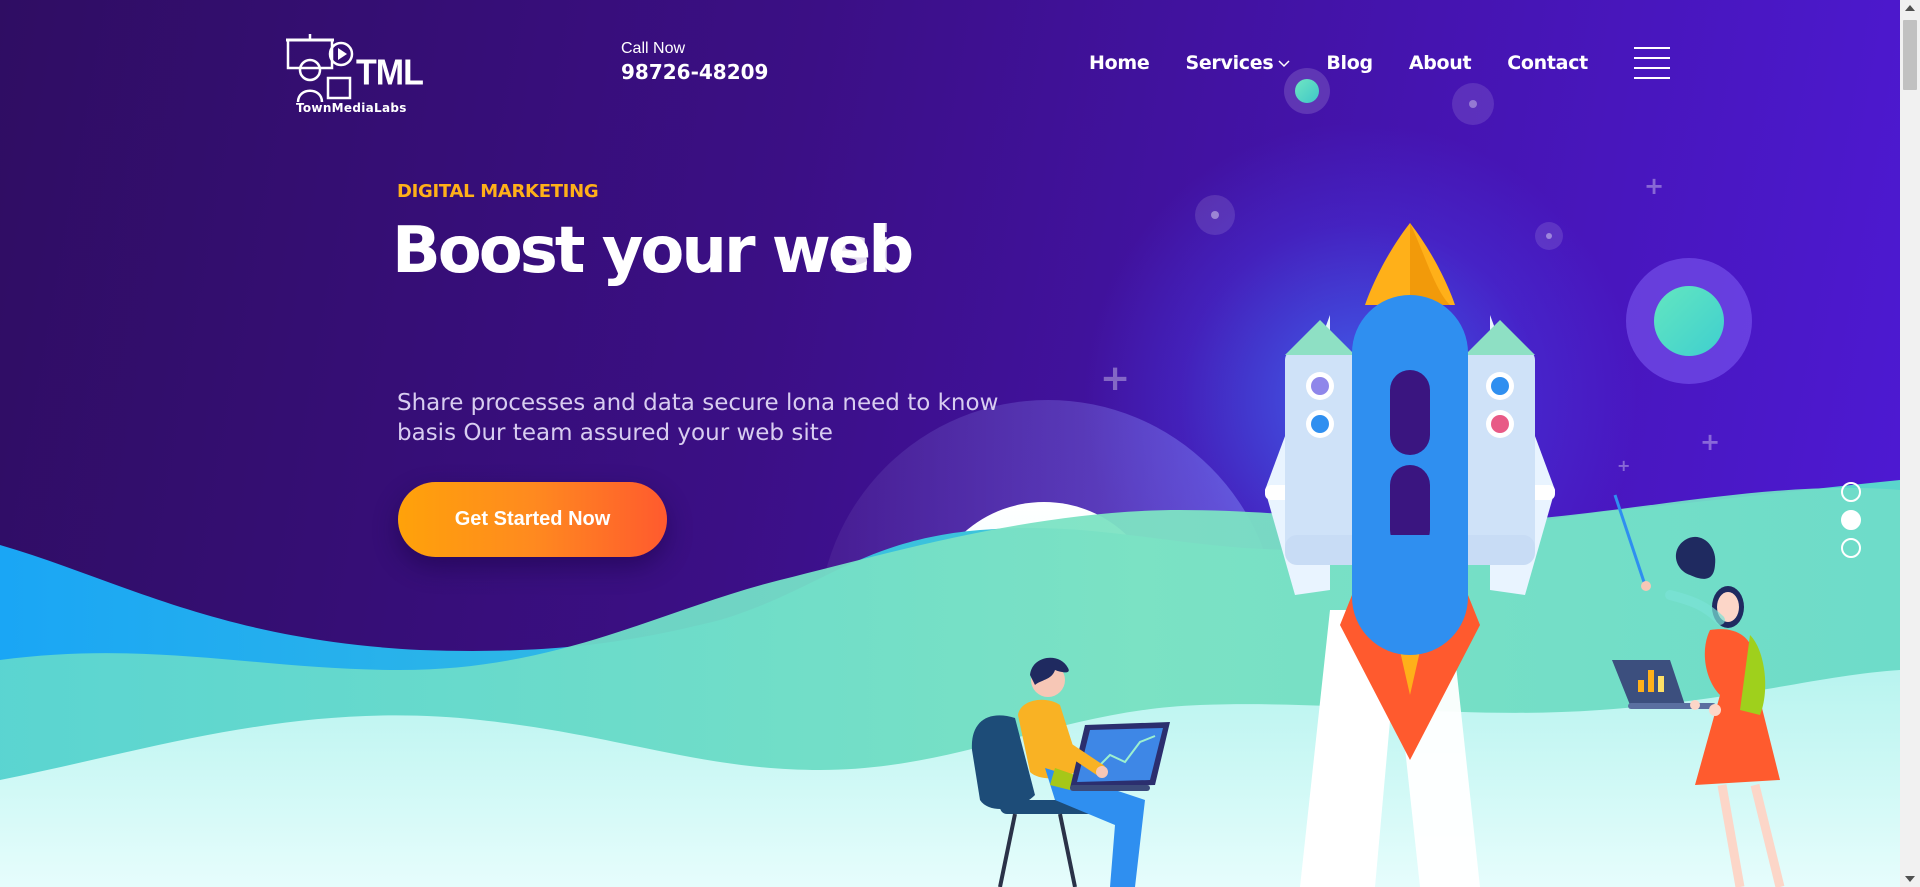  Describe the element at coordinates (498, 191) in the screenshot. I see `hero-eyebrow: DIGITAL MARKETING` at that location.